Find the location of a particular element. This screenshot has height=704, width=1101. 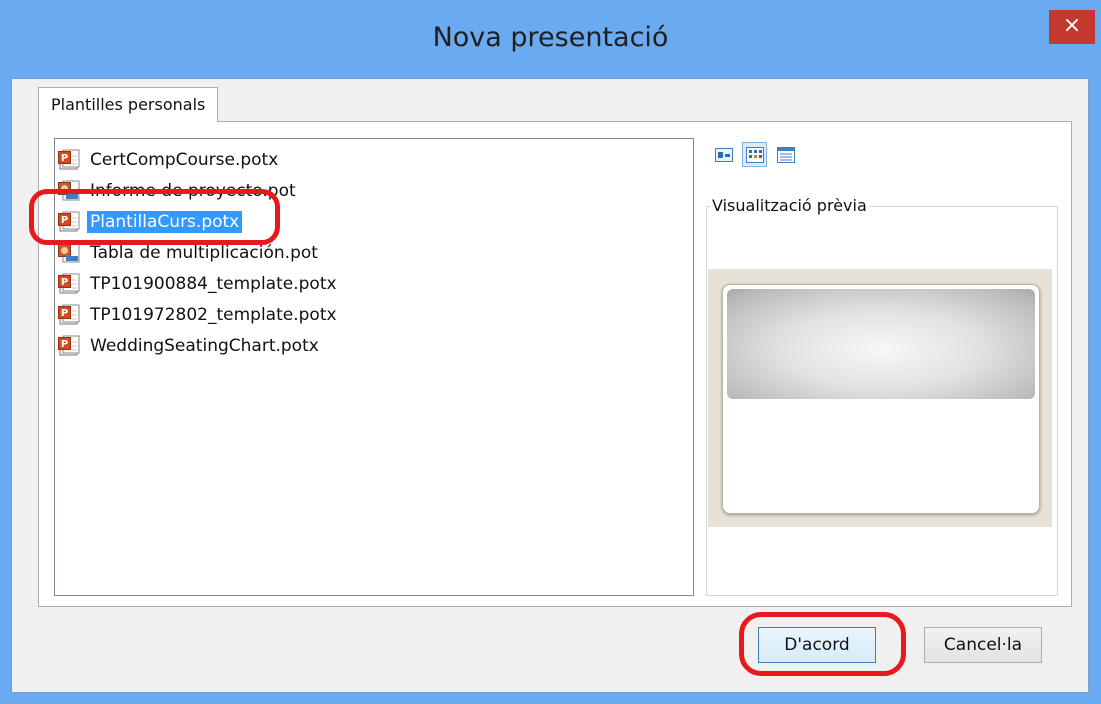

window-title: Nova presentació is located at coordinates (550, 37).